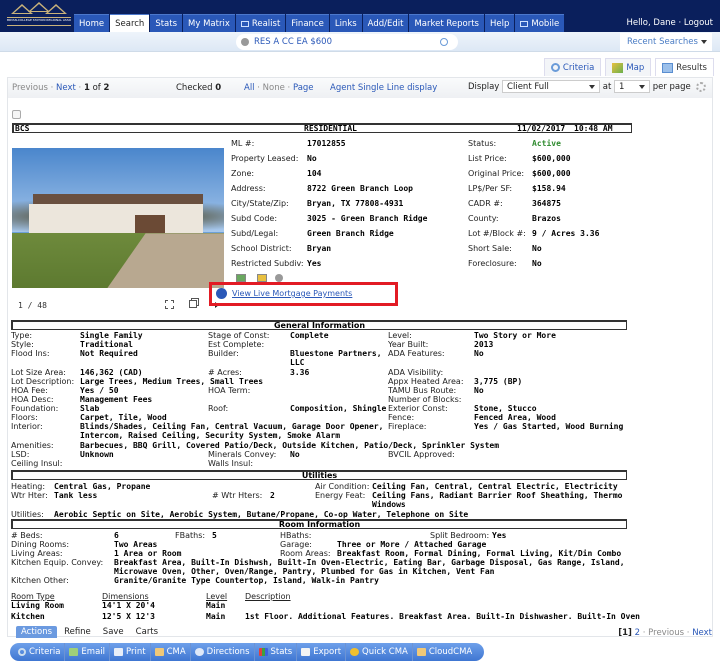  Describe the element at coordinates (300, 372) in the screenshot. I see `value-acres: 3.36` at that location.